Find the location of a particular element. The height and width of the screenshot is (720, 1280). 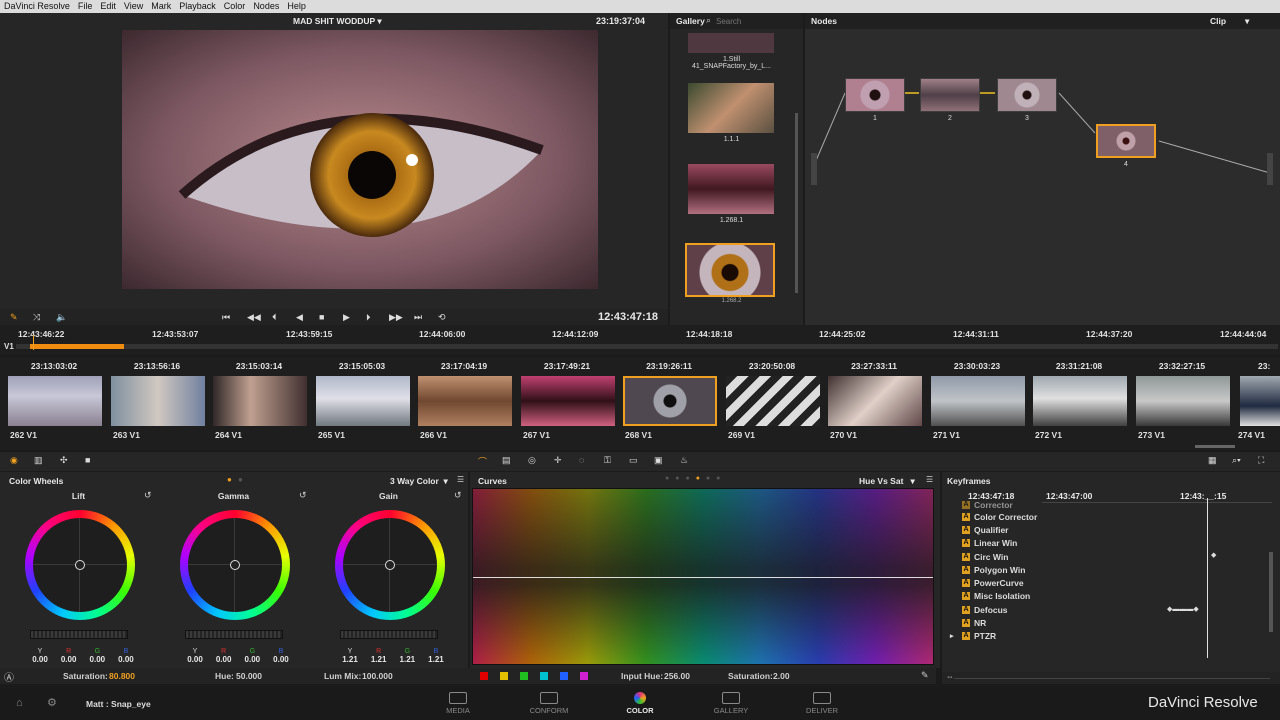

next-frame-icon: ⏵ is located at coordinates (368, 317).